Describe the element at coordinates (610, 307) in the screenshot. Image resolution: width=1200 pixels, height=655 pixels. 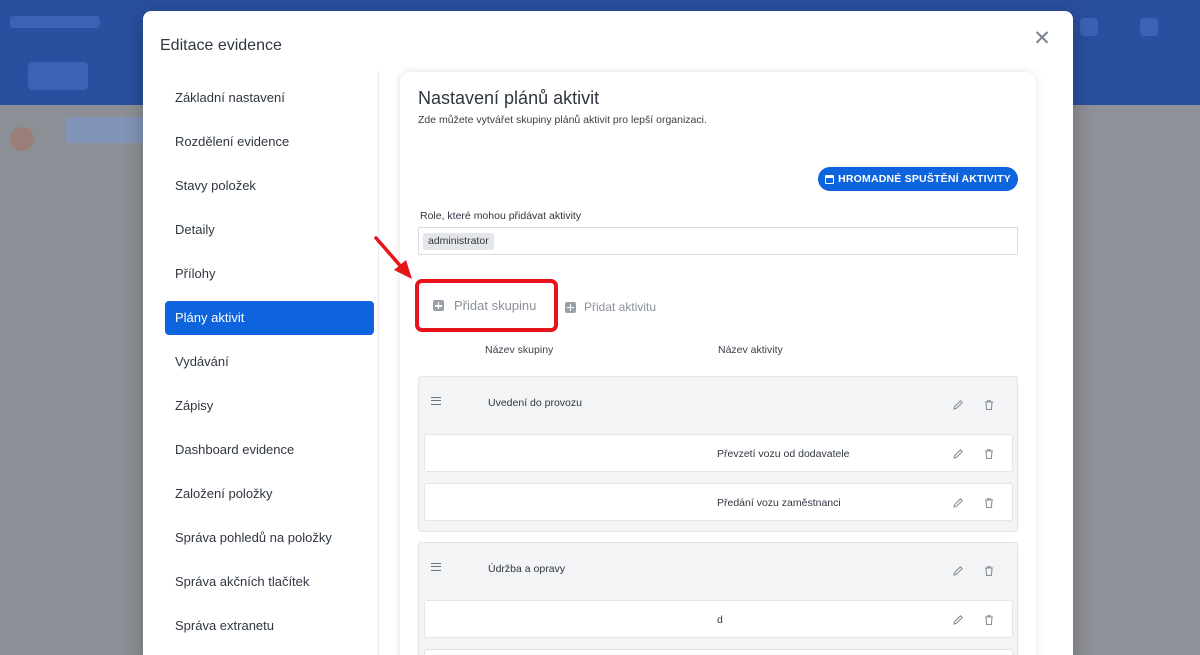
I see `add-activity-button: Přidat aktivitu` at that location.